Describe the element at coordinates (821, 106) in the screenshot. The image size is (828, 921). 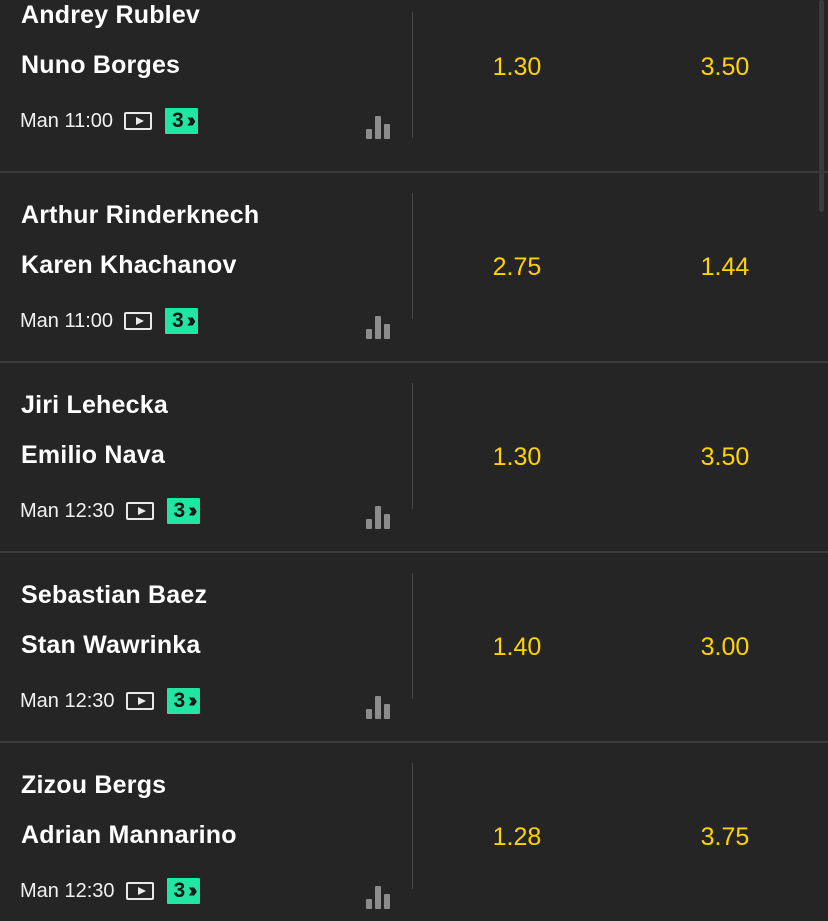
I see `scrollbar` at that location.